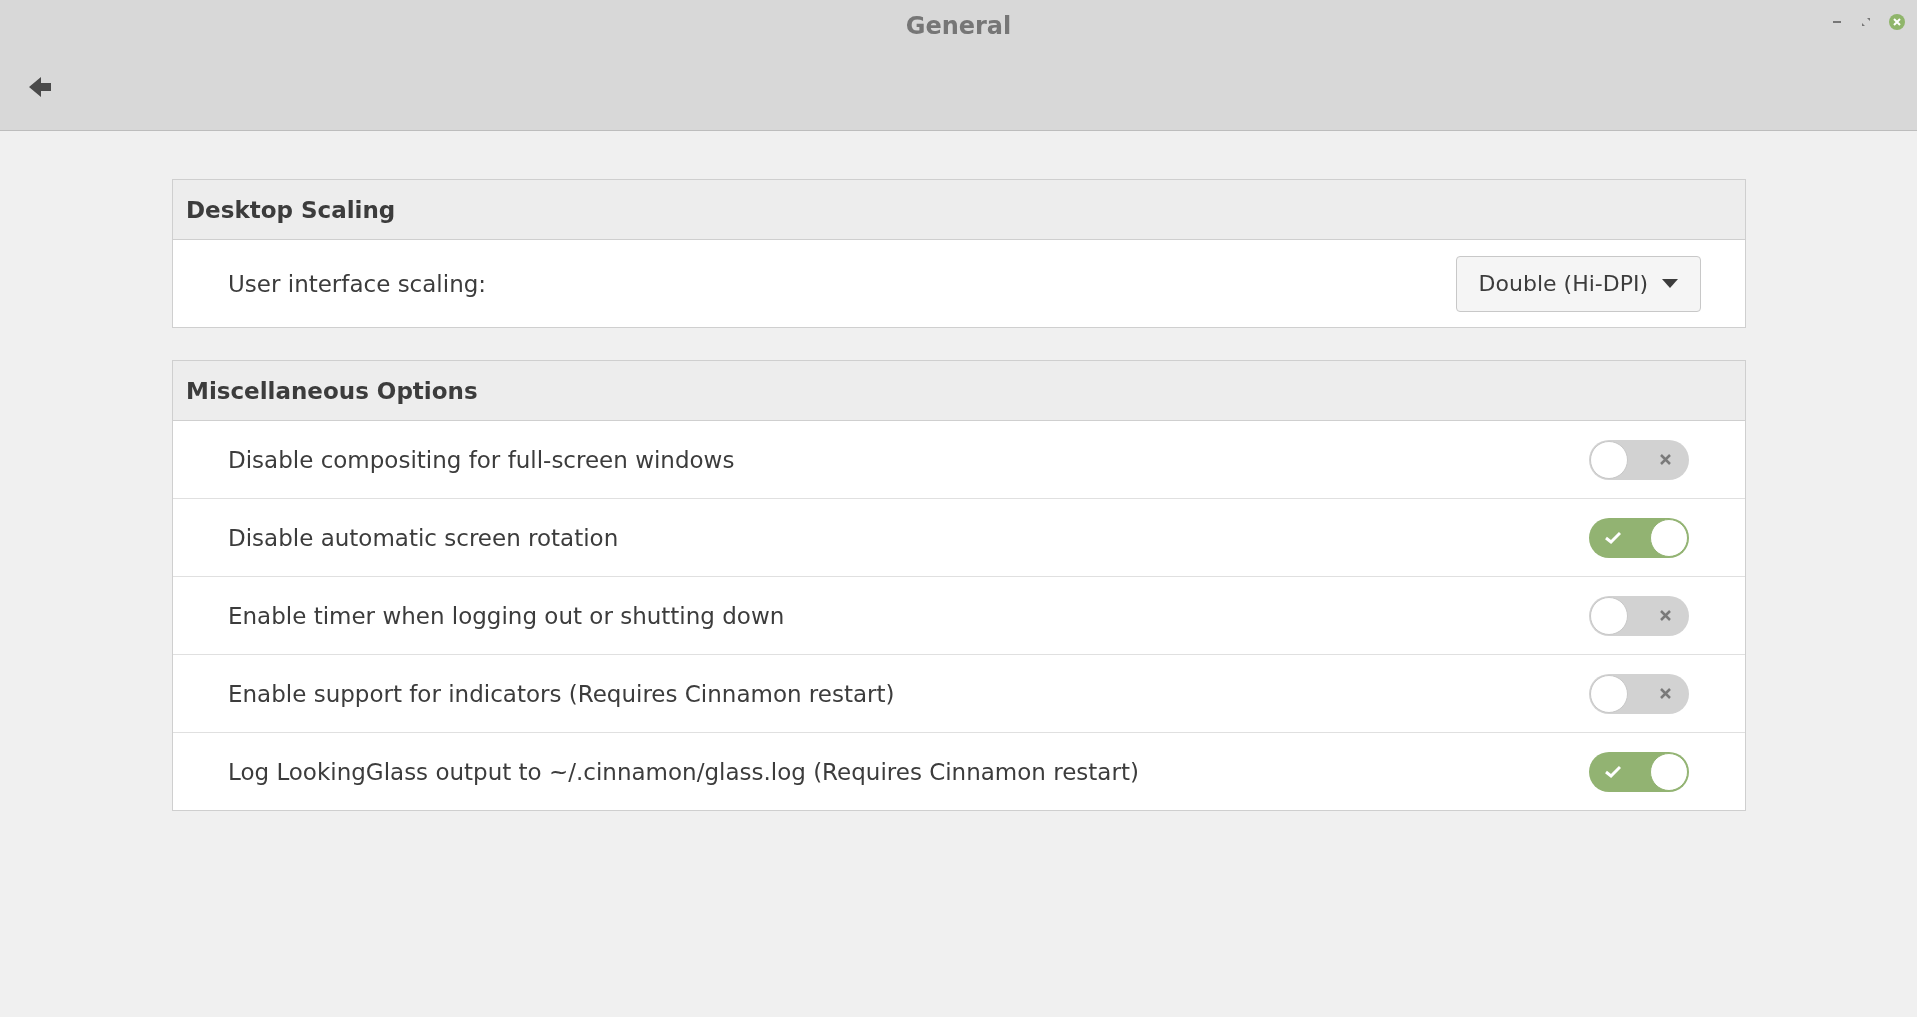 The width and height of the screenshot is (1917, 1017). Describe the element at coordinates (958, 26) in the screenshot. I see `window-title: General` at that location.